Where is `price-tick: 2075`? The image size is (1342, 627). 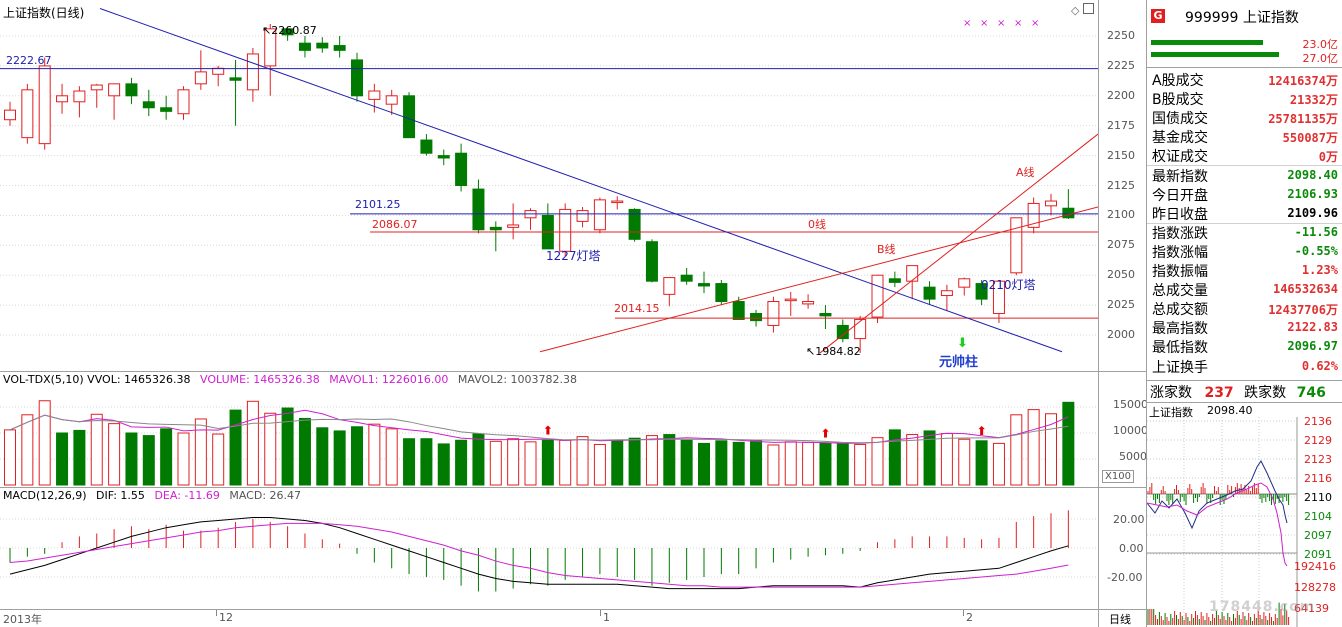
price-tick: 2075 is located at coordinates (1121, 245).